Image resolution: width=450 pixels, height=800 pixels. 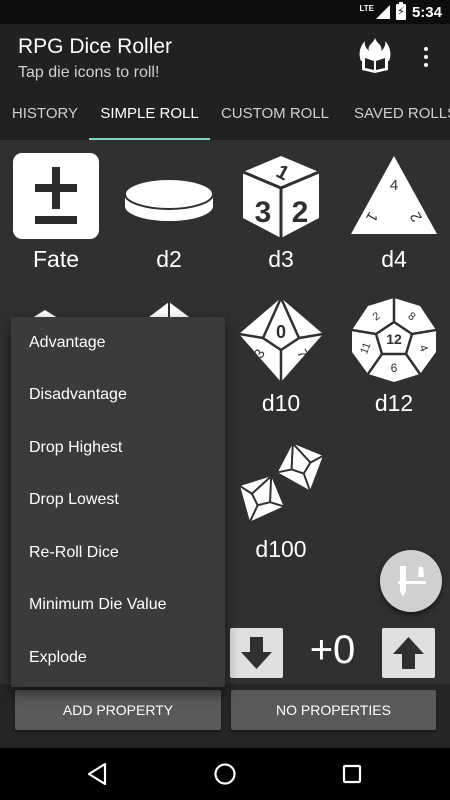 I want to click on app-subtitle: Tap die icons to roll!, so click(x=89, y=72).